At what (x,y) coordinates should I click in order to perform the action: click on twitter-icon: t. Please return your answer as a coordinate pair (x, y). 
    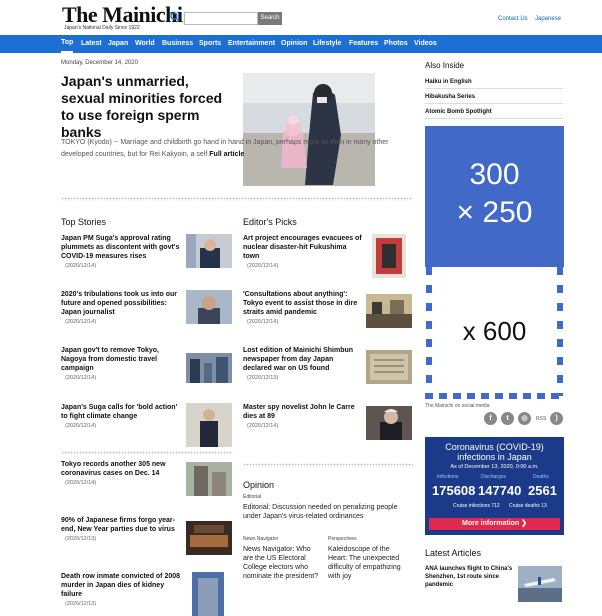
    Looking at the image, I should click on (507, 418).